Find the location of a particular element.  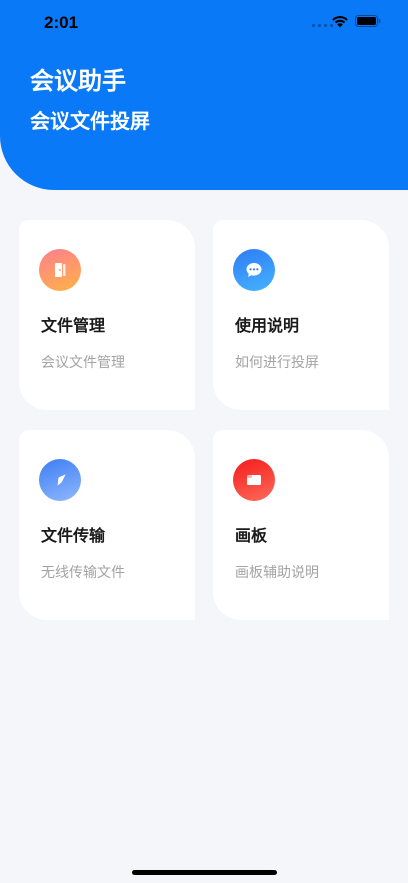

app-title: 会议助手 is located at coordinates (78, 81).